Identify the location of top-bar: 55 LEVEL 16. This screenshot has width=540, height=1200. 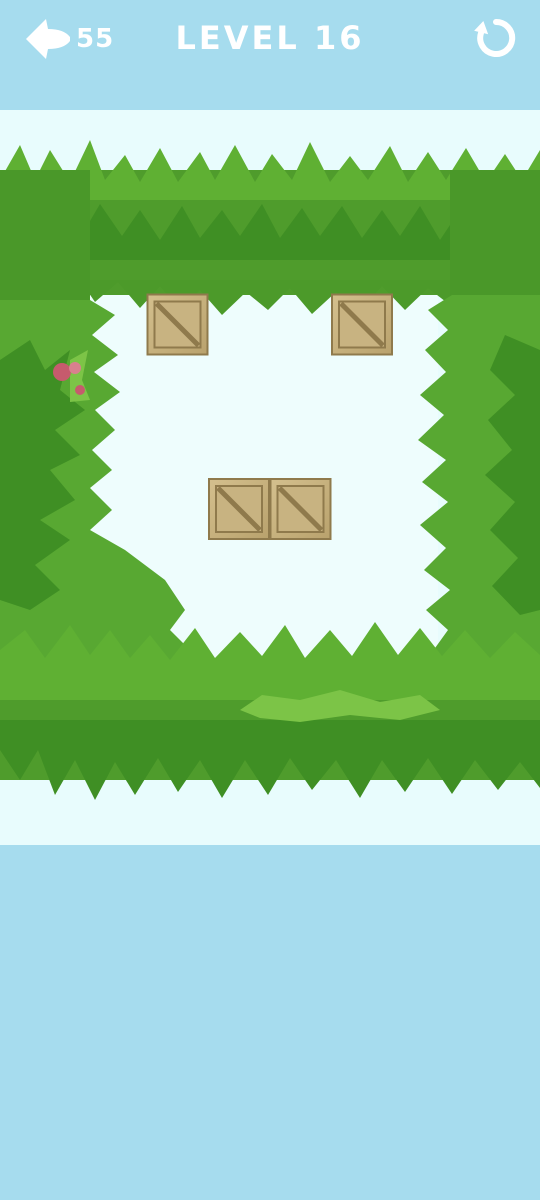
(270, 55).